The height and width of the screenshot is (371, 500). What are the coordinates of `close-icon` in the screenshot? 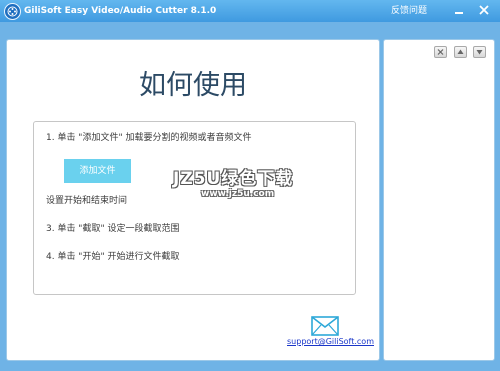 It's located at (484, 10).